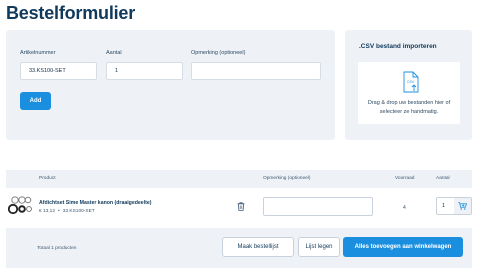 This screenshot has height=277, width=480. What do you see at coordinates (398, 46) in the screenshot?
I see `csv-import-title: .CSV bestand importeren` at bounding box center [398, 46].